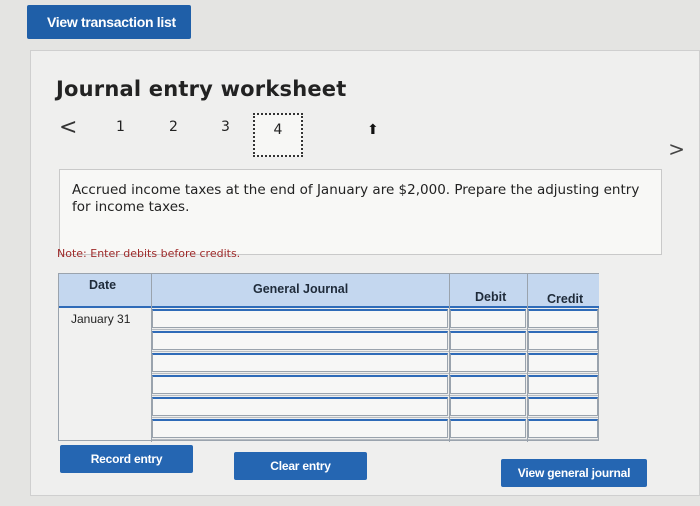  I want to click on table-row: January 31, so click(328, 319).